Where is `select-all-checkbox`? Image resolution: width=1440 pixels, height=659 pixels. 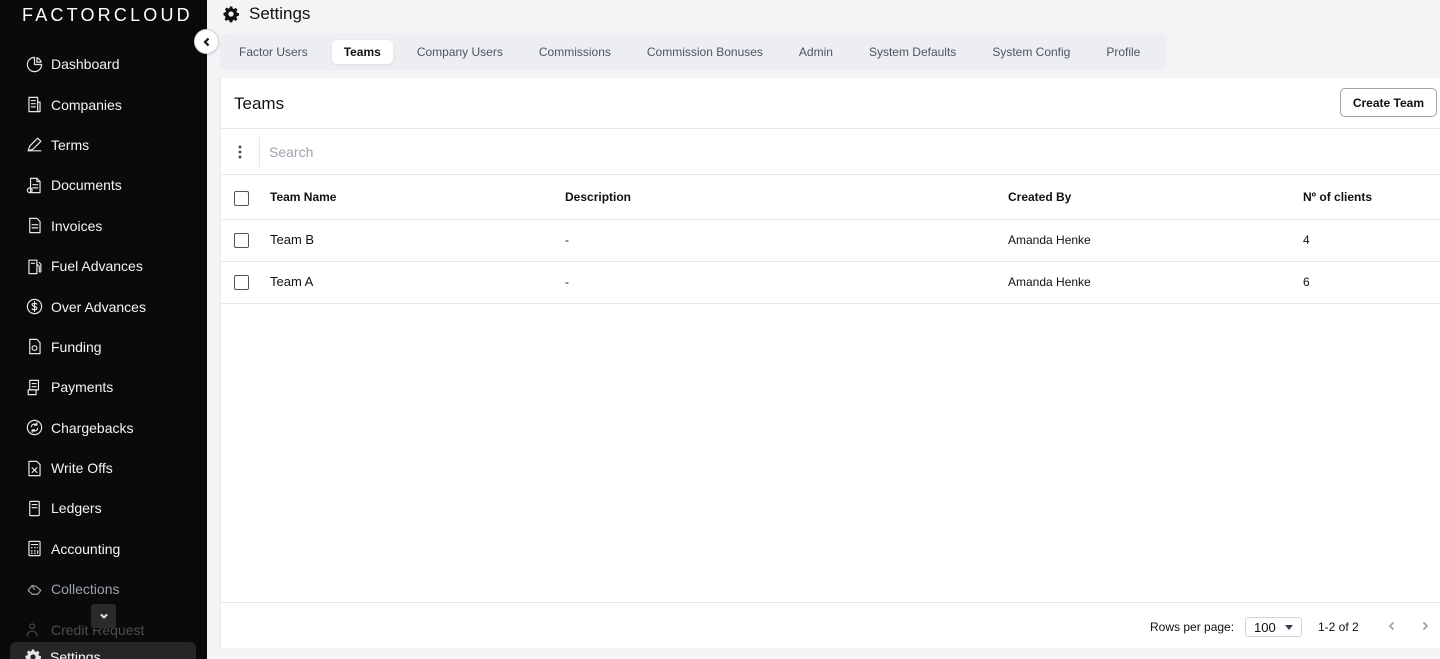 select-all-checkbox is located at coordinates (241, 198).